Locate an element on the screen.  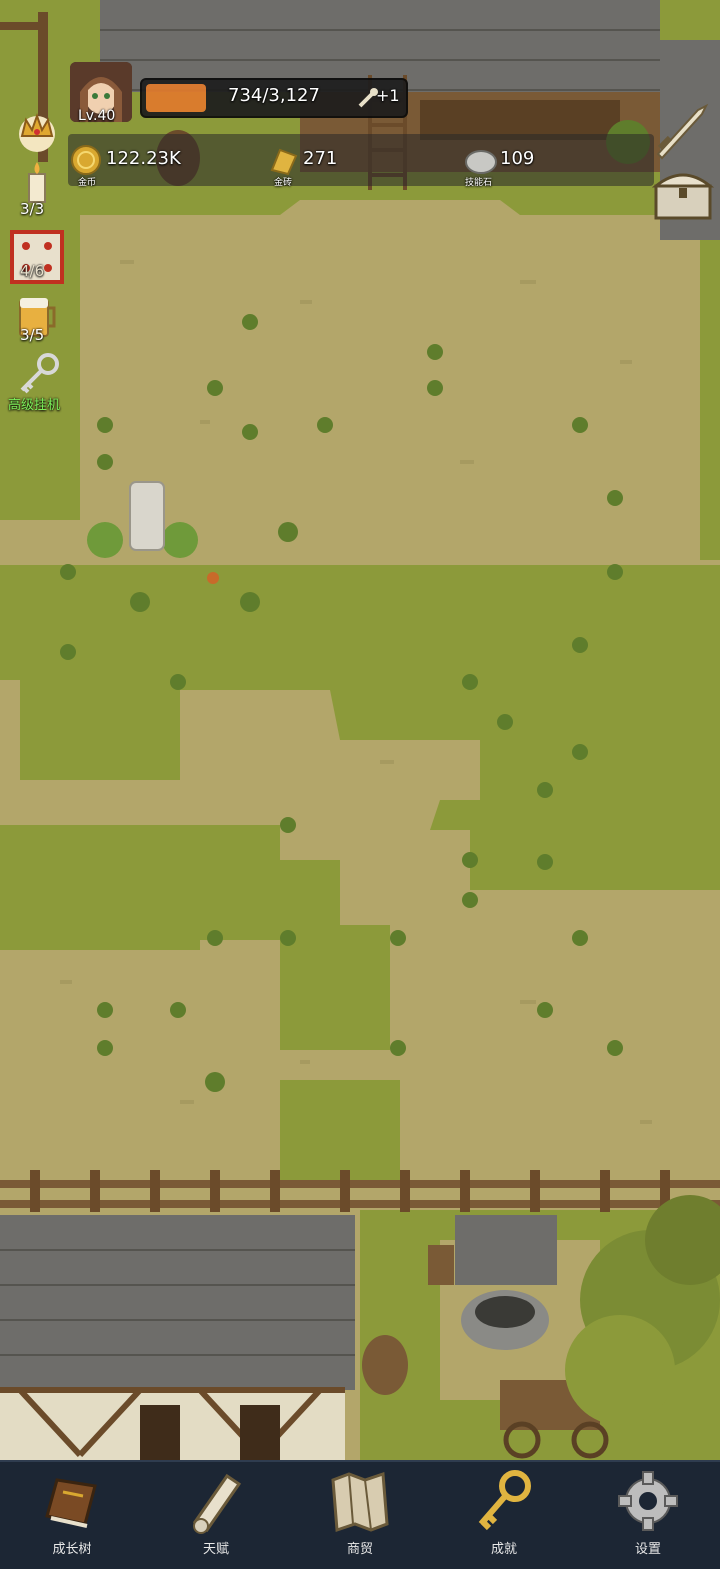
gold-value: 122.23K is located at coordinates (143, 158).